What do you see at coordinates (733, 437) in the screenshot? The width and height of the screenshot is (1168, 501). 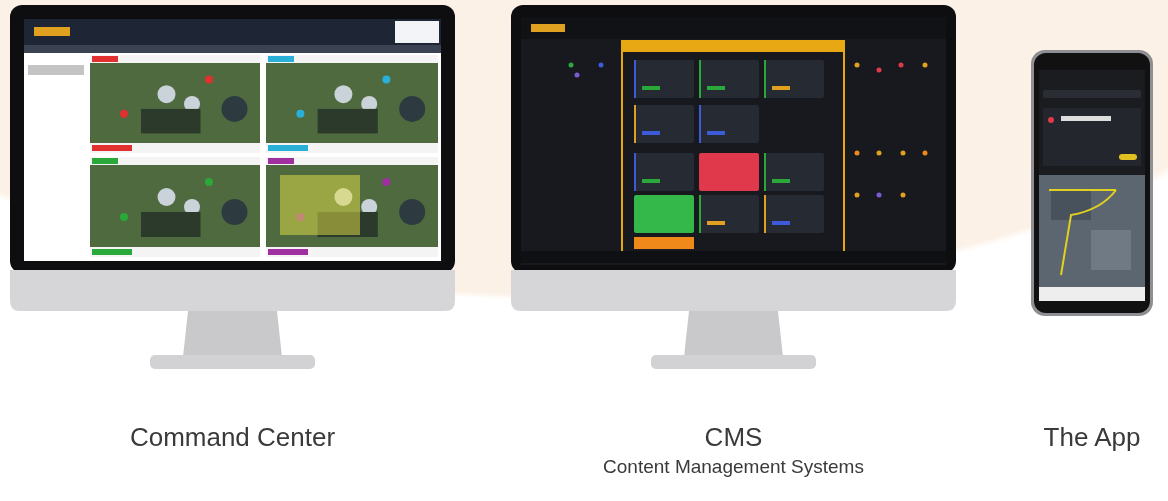 I see `product-title: CMS` at bounding box center [733, 437].